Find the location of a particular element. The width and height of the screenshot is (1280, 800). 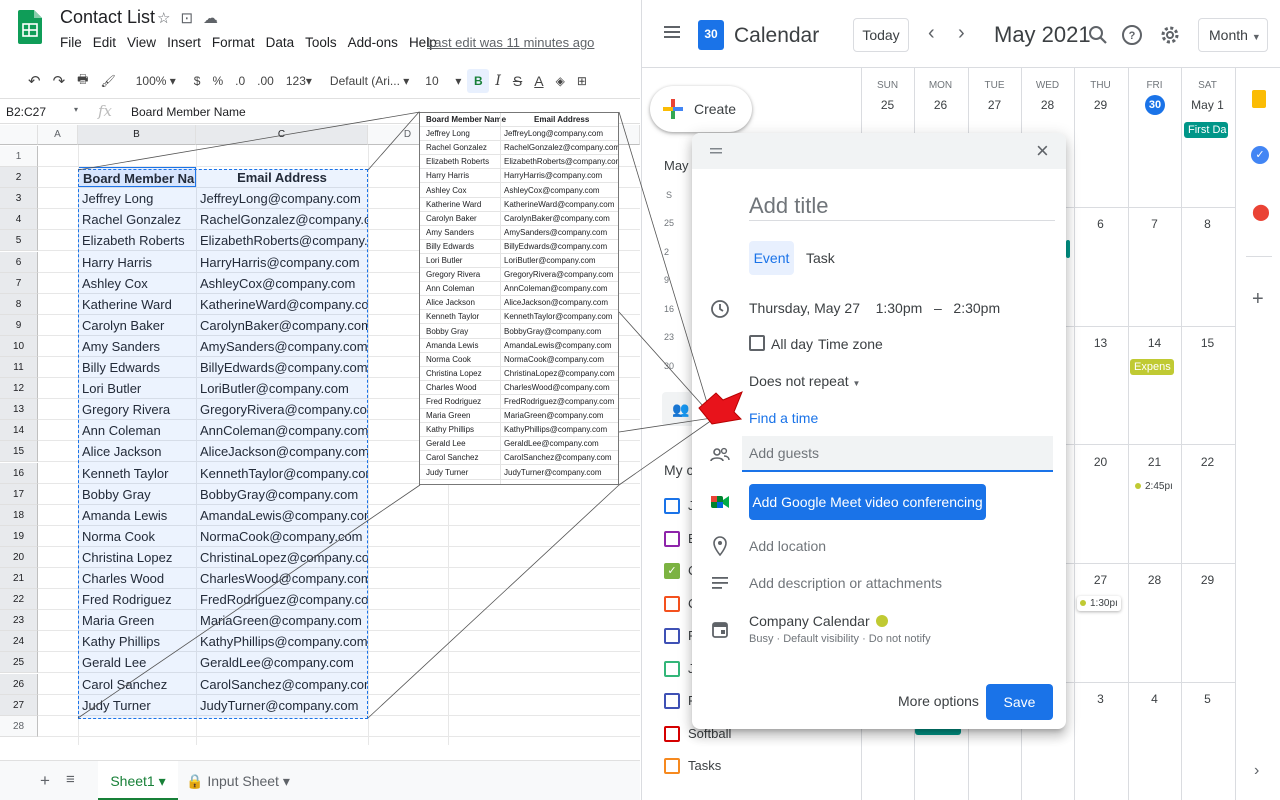

column-header-c: C is located at coordinates (282, 135).